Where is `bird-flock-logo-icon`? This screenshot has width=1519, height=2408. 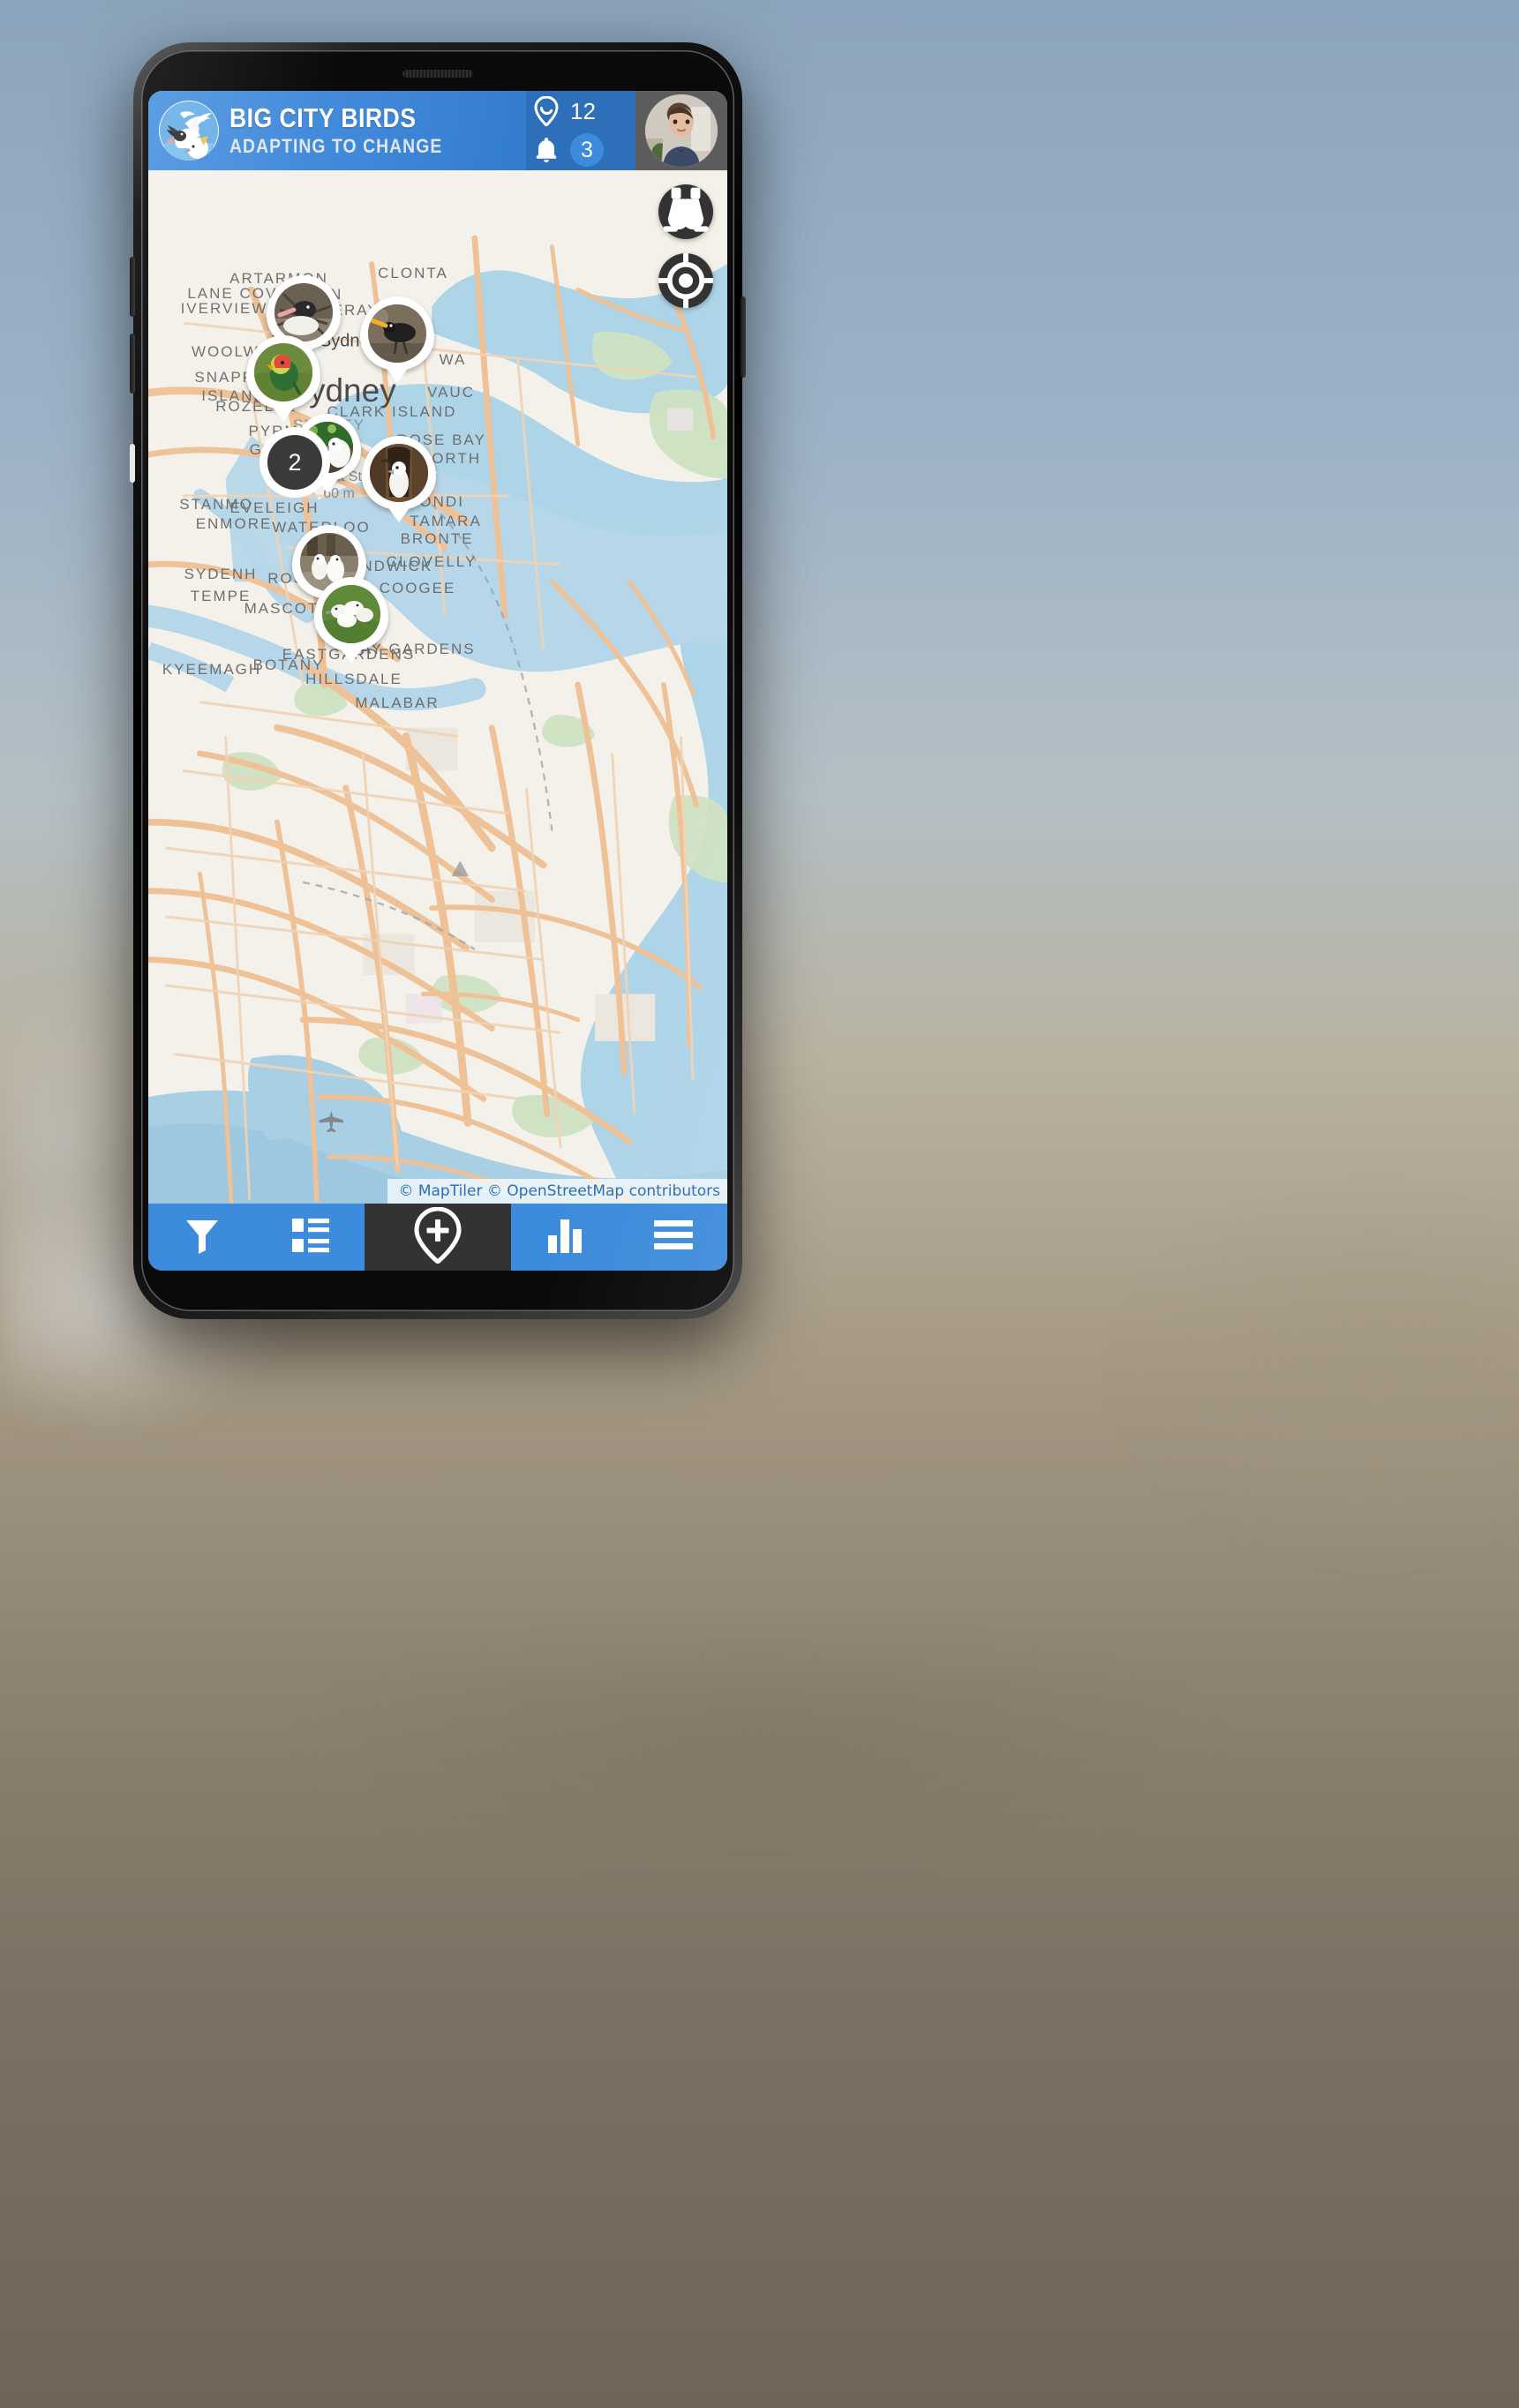
bird-flock-logo-icon is located at coordinates (189, 131).